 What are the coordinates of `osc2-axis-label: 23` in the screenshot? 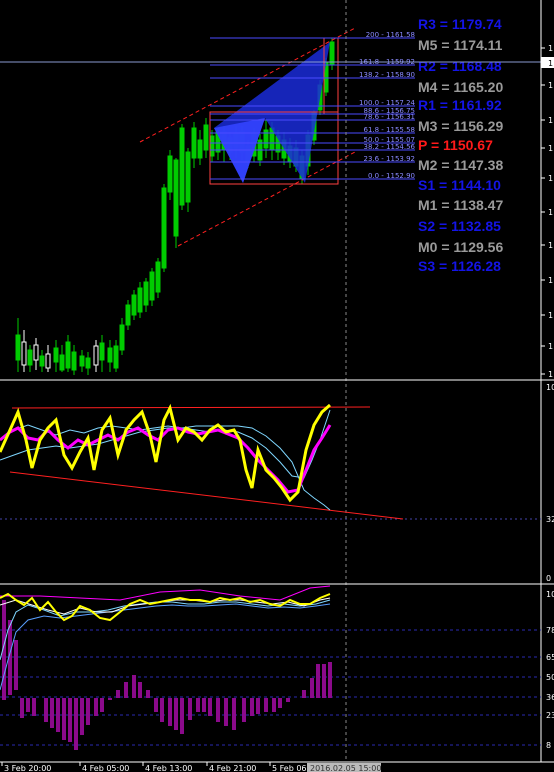 It's located at (550, 715).